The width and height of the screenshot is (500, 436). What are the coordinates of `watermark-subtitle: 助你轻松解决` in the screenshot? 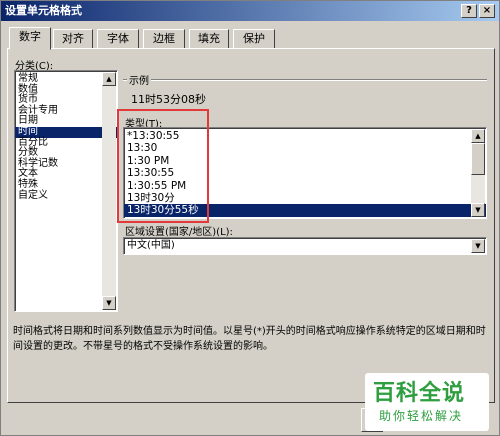 It's located at (421, 416).